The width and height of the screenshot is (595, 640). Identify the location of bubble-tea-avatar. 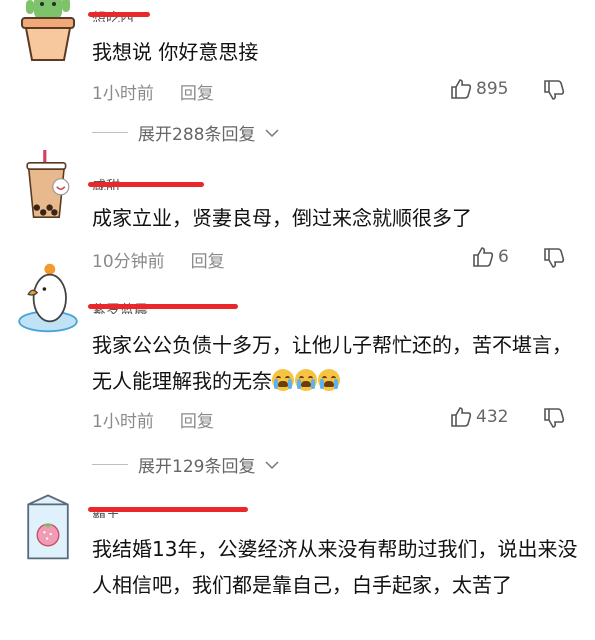
(48, 186).